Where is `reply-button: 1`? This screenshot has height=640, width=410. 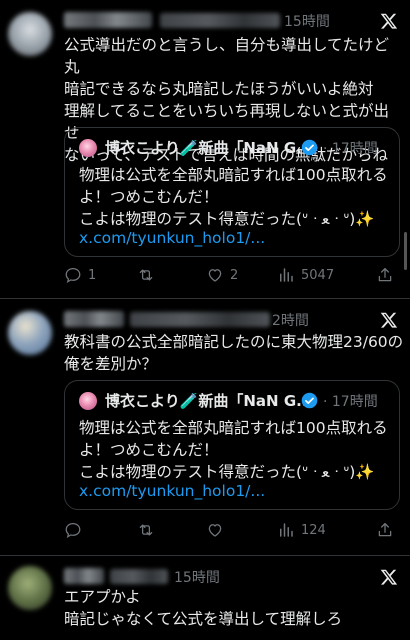 reply-button: 1 is located at coordinates (80, 275).